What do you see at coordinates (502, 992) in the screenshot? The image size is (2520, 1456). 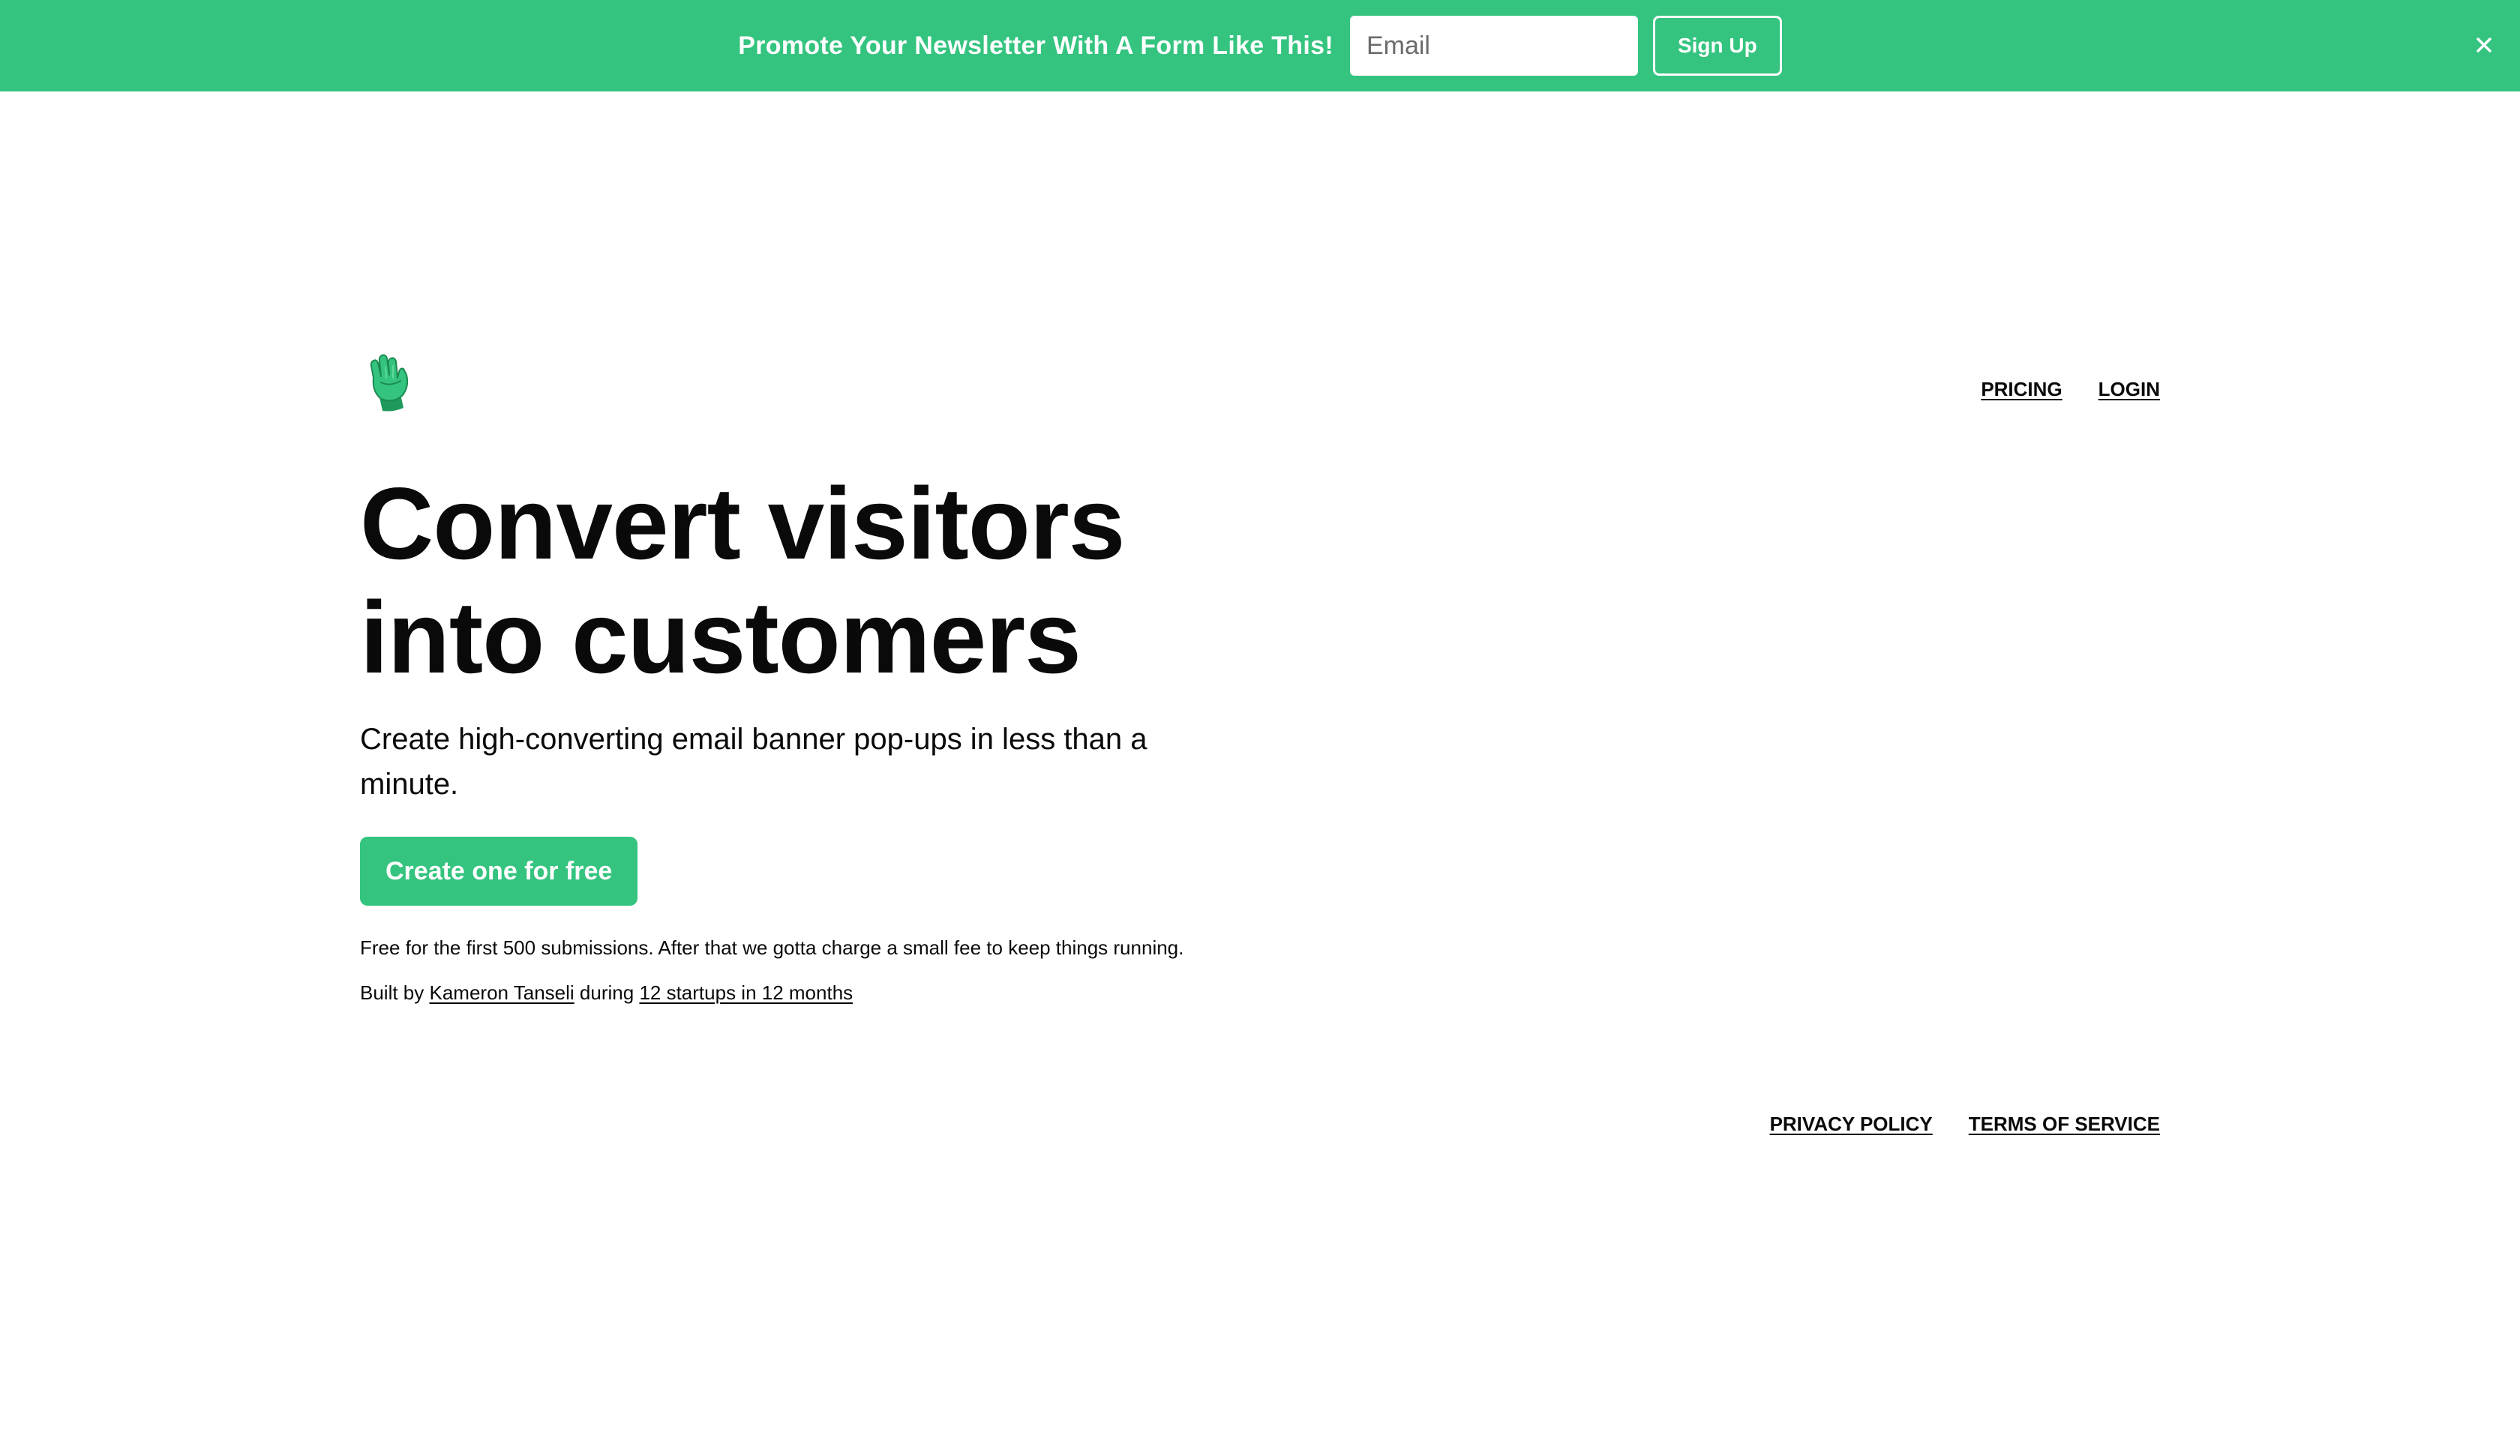 I see `author-link: Kameron Tanseli` at bounding box center [502, 992].